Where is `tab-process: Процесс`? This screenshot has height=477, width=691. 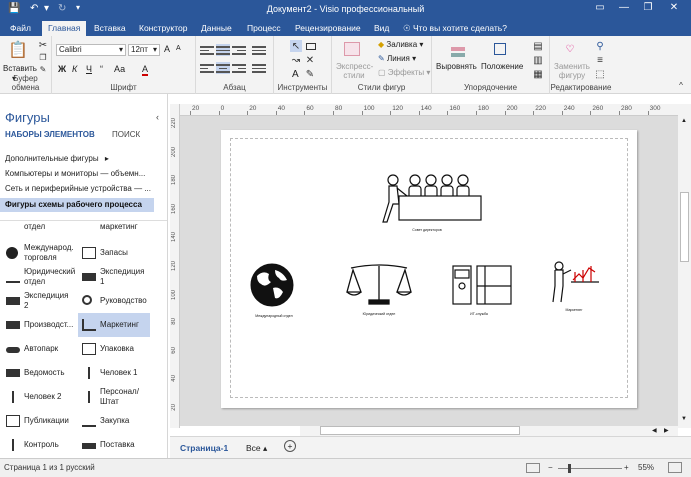
tab-process: Процесс is located at coordinates (264, 28).